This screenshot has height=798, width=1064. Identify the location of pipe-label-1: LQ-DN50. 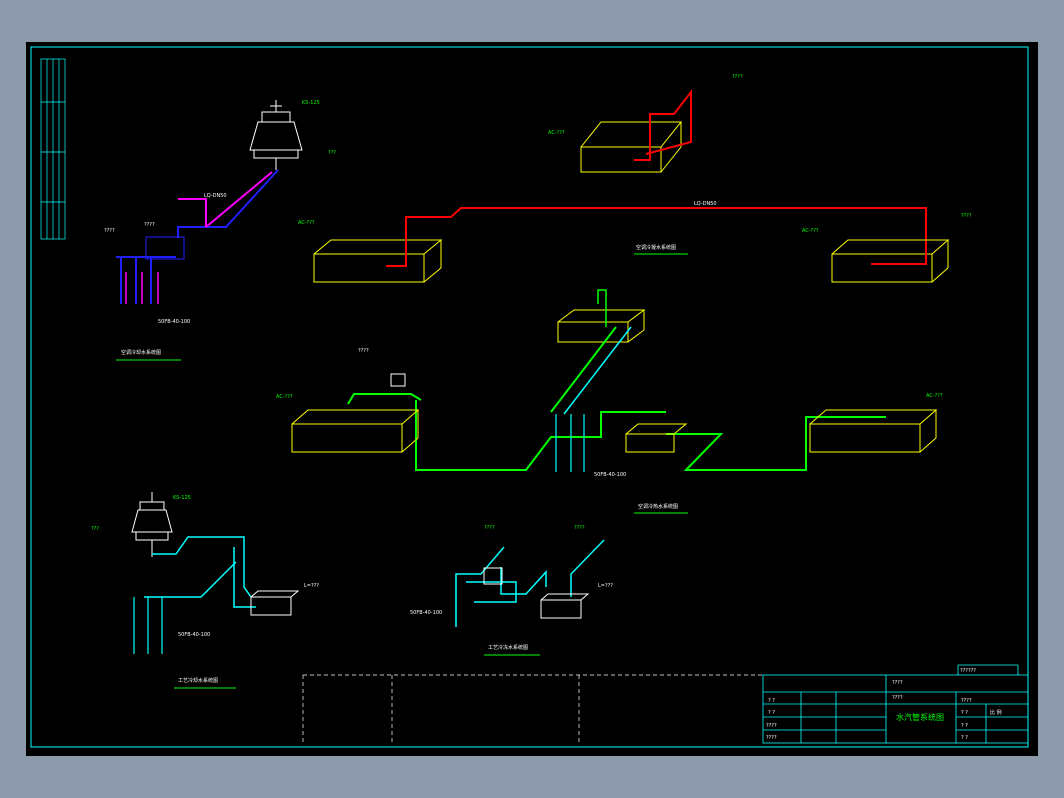
(215, 196).